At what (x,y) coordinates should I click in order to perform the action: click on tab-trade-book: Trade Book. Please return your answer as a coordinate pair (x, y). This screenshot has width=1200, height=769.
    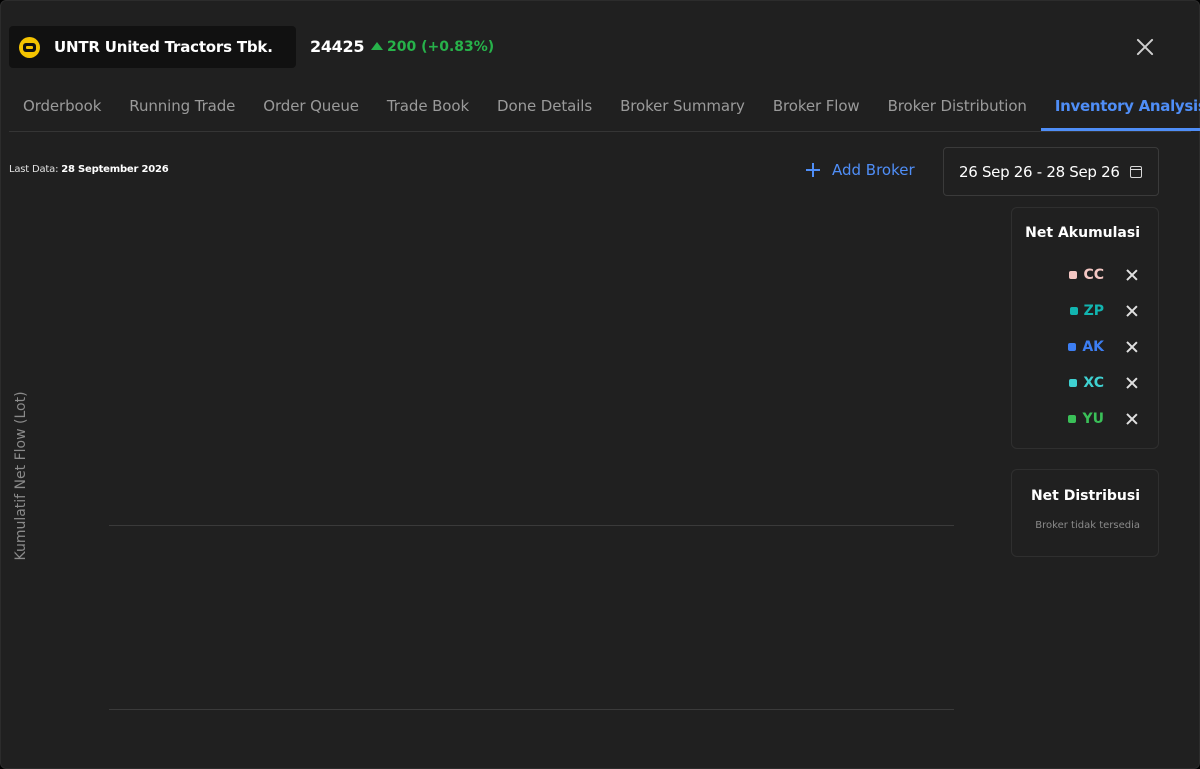
    Looking at the image, I should click on (428, 108).